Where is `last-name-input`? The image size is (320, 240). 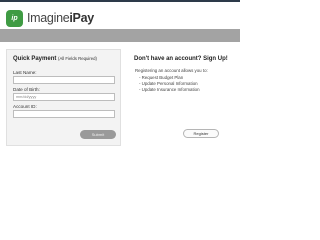 last-name-input is located at coordinates (64, 80).